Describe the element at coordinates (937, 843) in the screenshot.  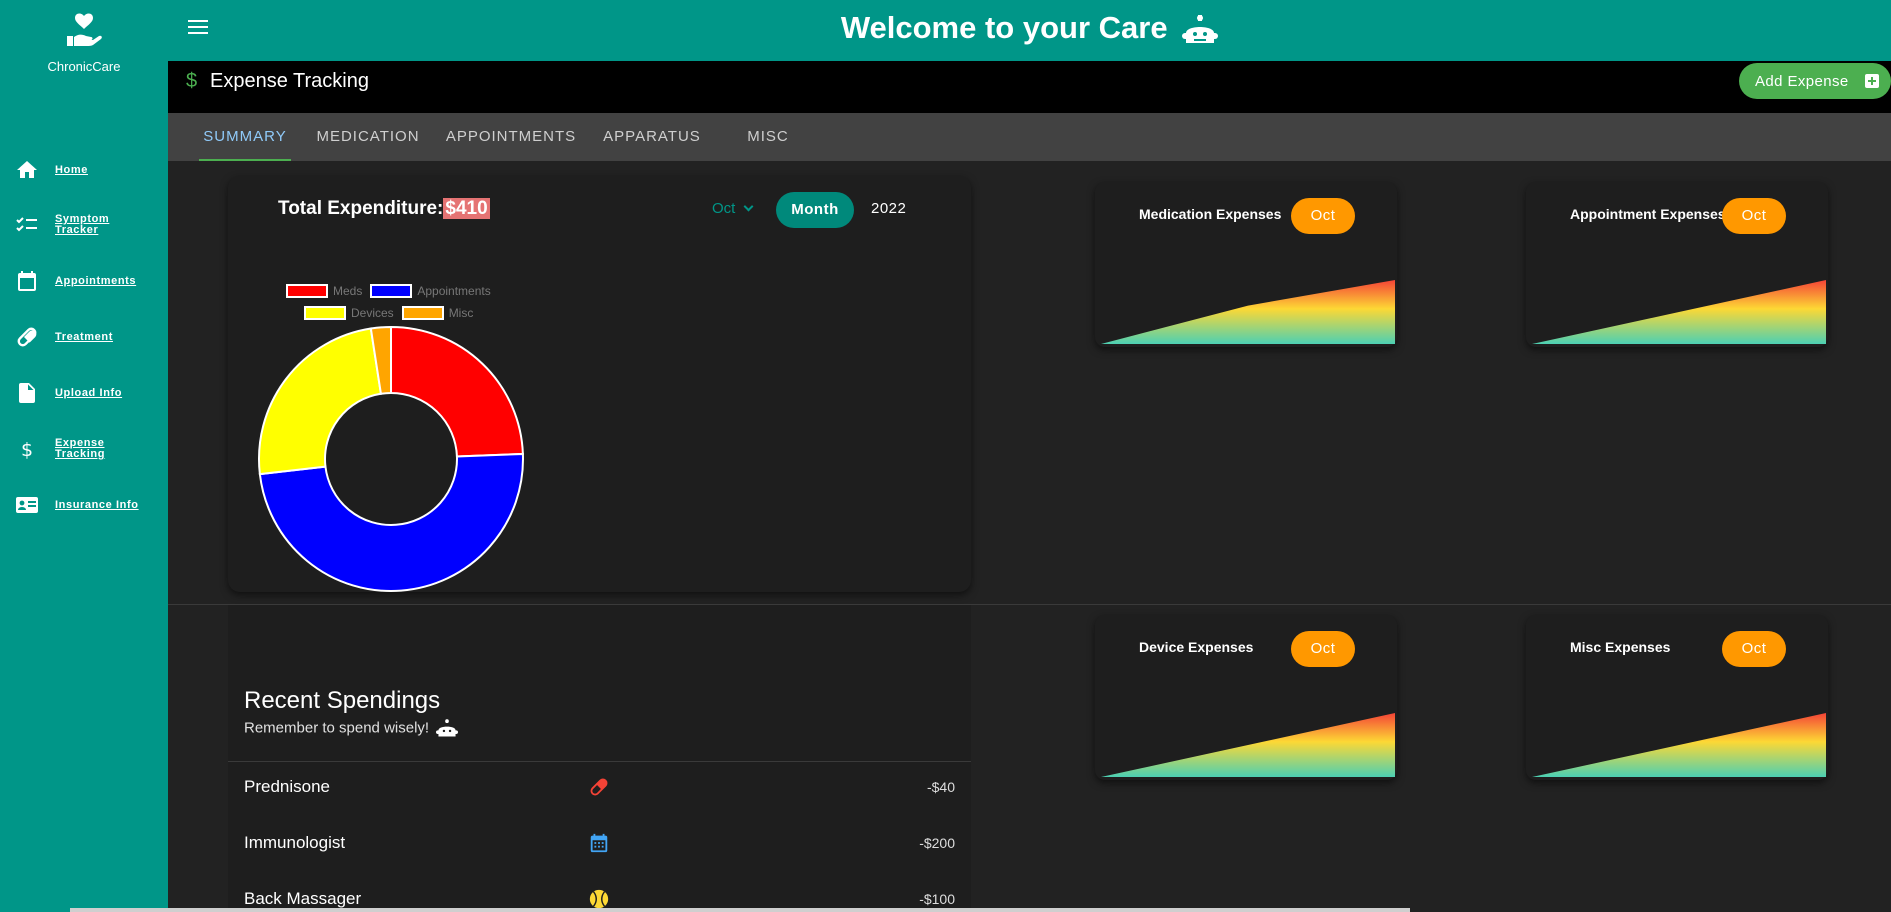
I see `spending-amount: -$200` at that location.